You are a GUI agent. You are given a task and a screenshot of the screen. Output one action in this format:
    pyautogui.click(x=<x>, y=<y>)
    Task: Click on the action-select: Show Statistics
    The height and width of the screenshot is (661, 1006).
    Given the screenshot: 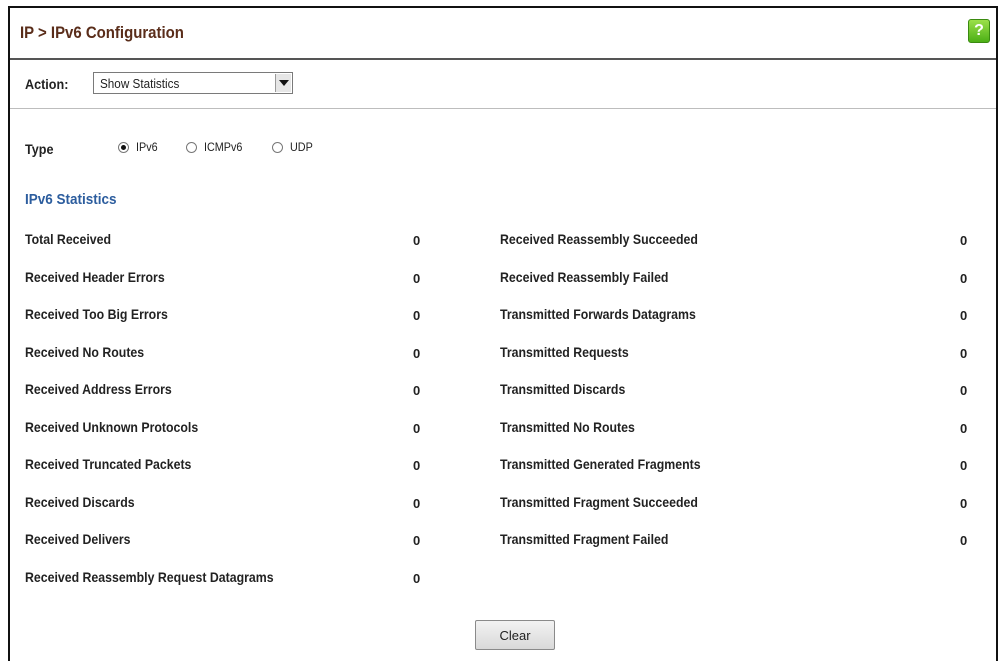 What is the action you would take?
    pyautogui.click(x=193, y=83)
    